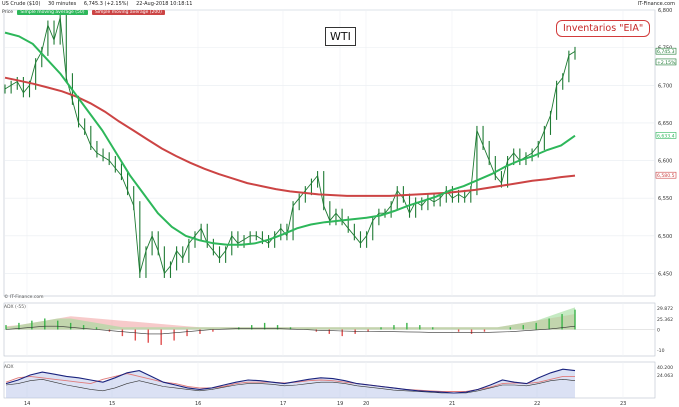 Image resolution: width=679 pixels, height=407 pixels. What do you see at coordinates (537, 404) in the screenshot?
I see `x-tick-label: 22` at bounding box center [537, 404].